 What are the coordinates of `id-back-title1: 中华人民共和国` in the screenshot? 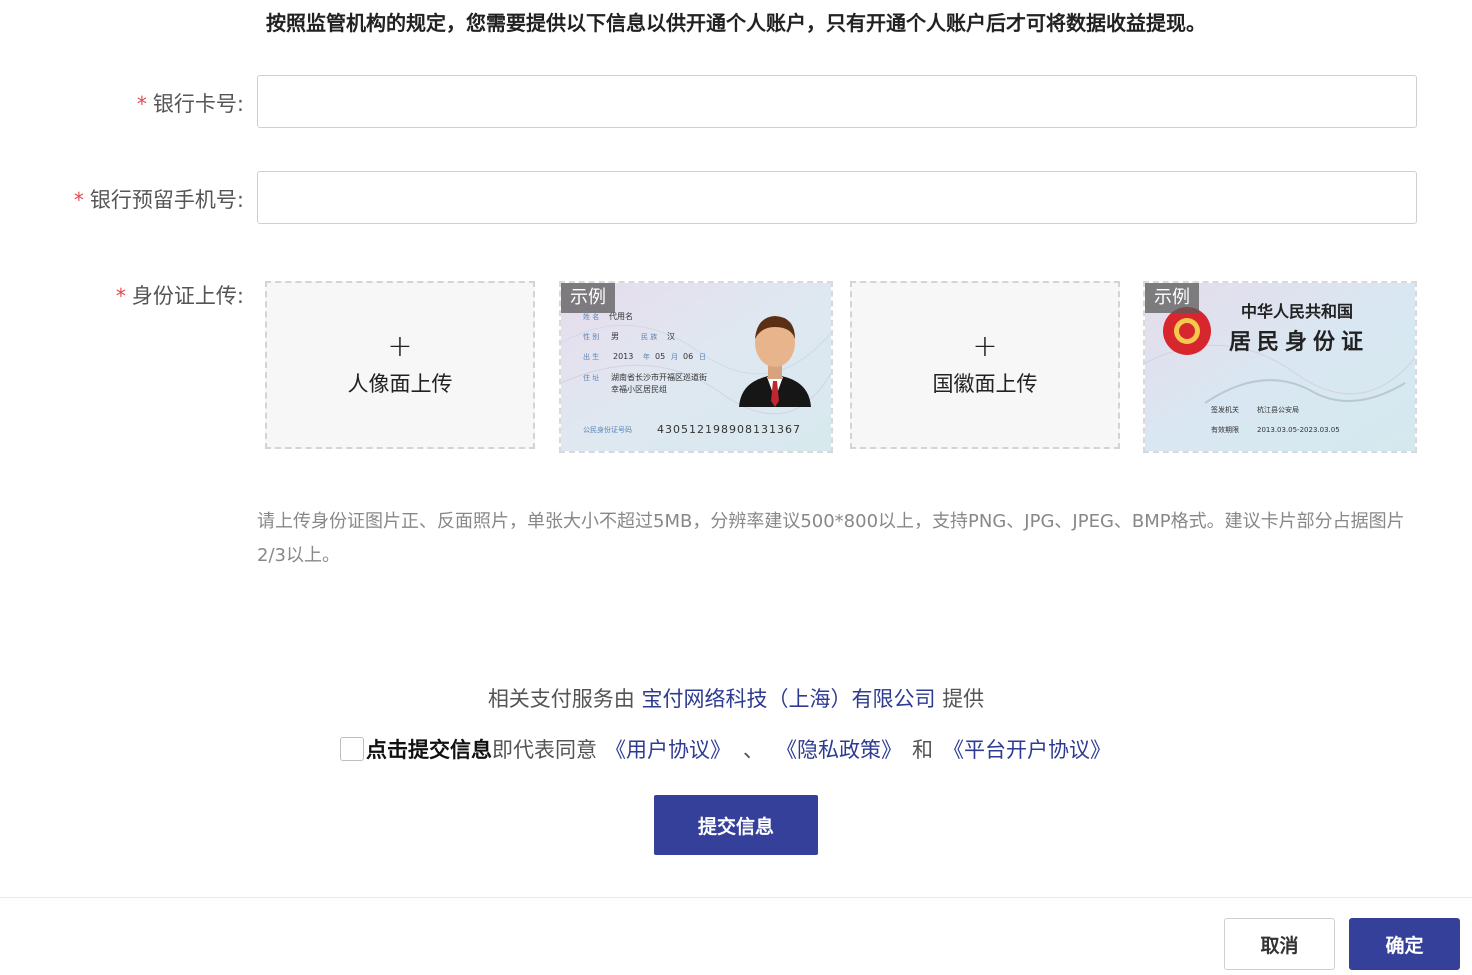 It's located at (1297, 311).